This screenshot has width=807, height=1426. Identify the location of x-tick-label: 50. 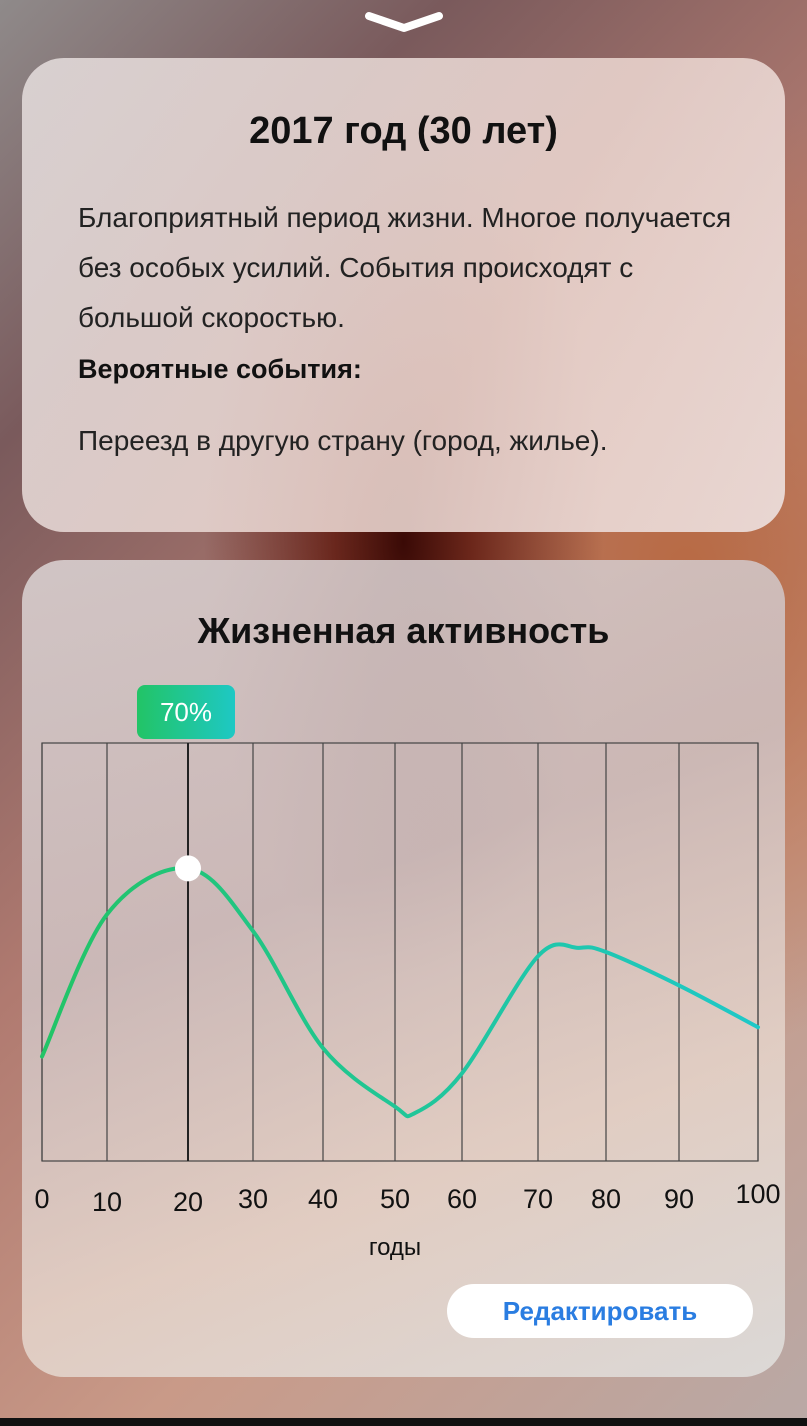
(395, 1199).